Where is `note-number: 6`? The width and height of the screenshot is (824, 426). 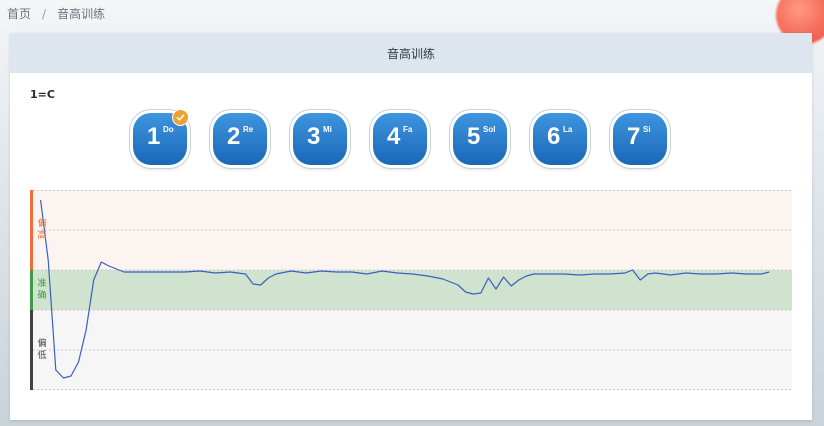 note-number: 6 is located at coordinates (554, 136).